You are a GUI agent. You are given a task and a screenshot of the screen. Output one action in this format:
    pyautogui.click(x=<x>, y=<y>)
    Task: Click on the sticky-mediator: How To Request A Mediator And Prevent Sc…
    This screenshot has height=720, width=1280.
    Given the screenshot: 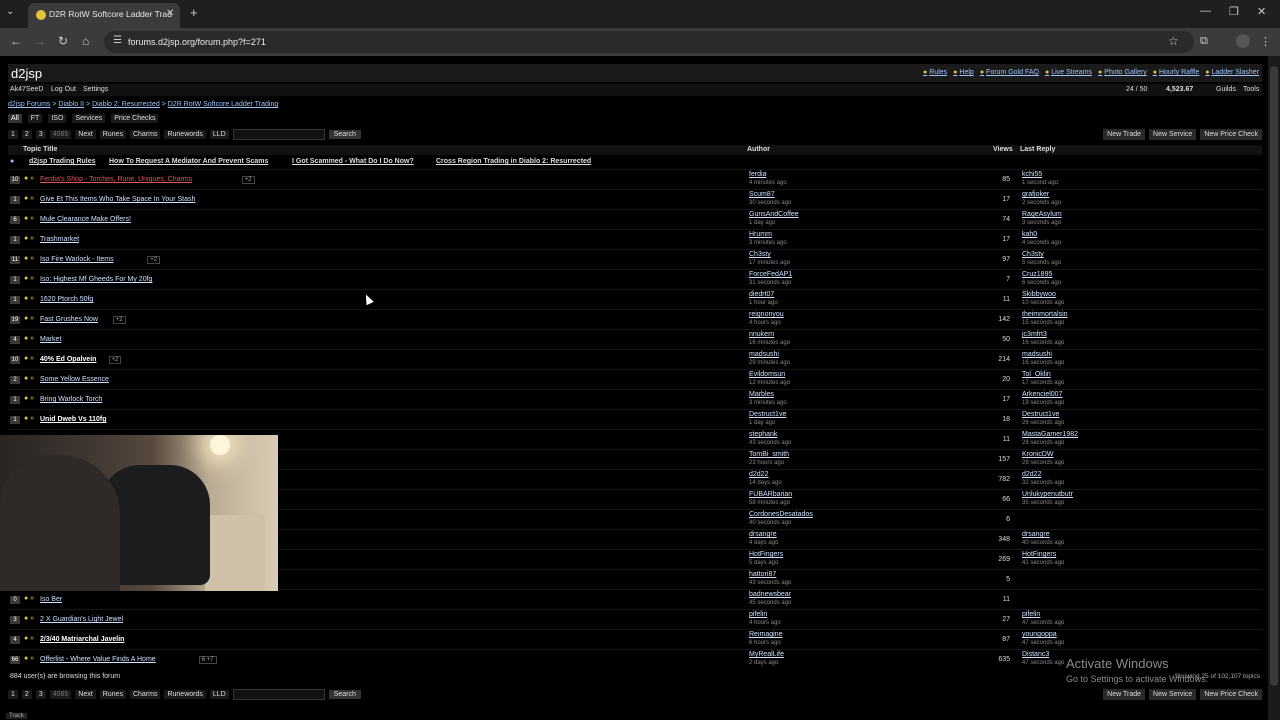 What is the action you would take?
    pyautogui.click(x=188, y=161)
    